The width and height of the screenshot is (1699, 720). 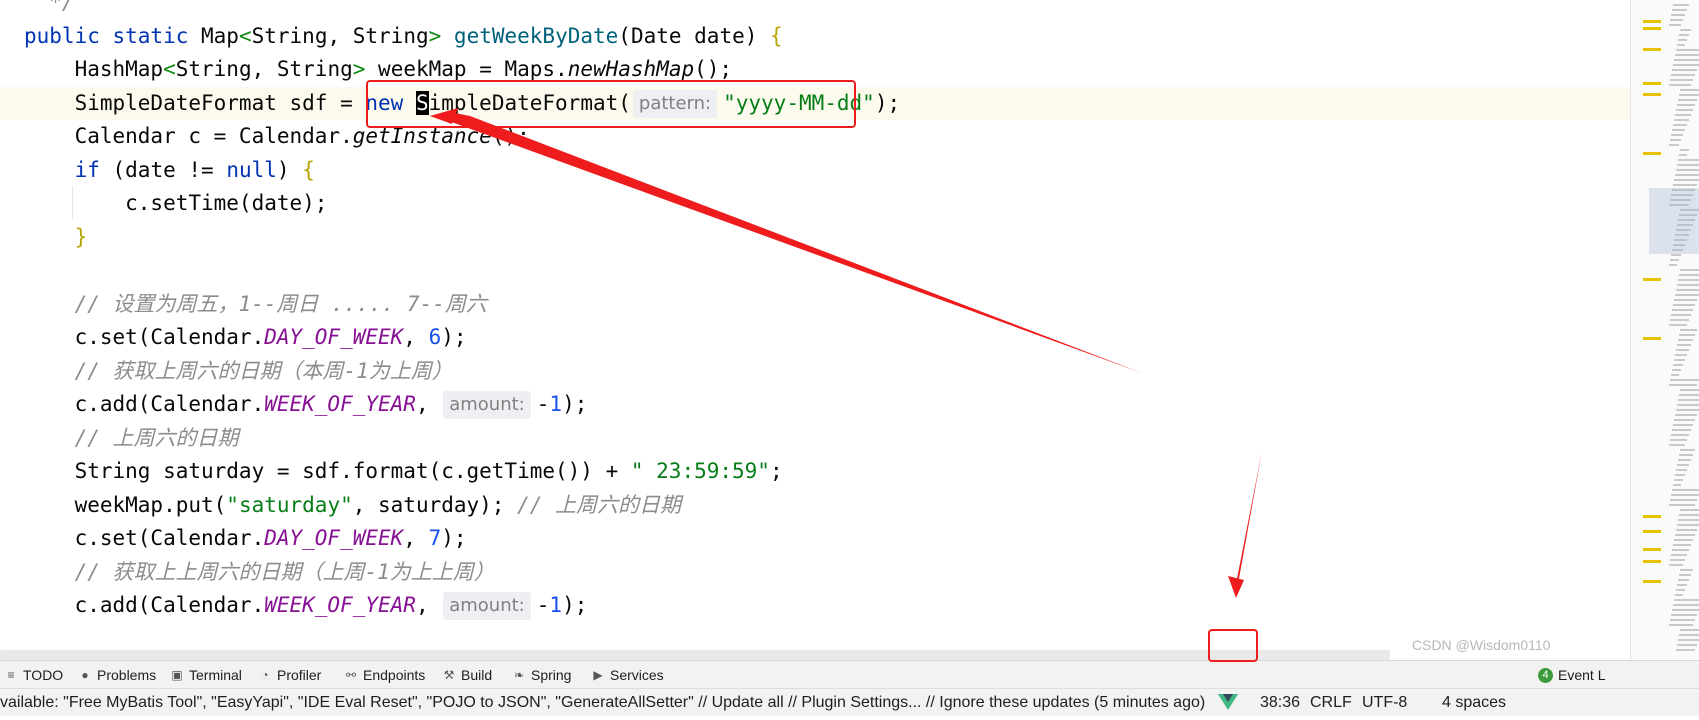 What do you see at coordinates (299, 675) in the screenshot?
I see `tool-window-label: Profiler` at bounding box center [299, 675].